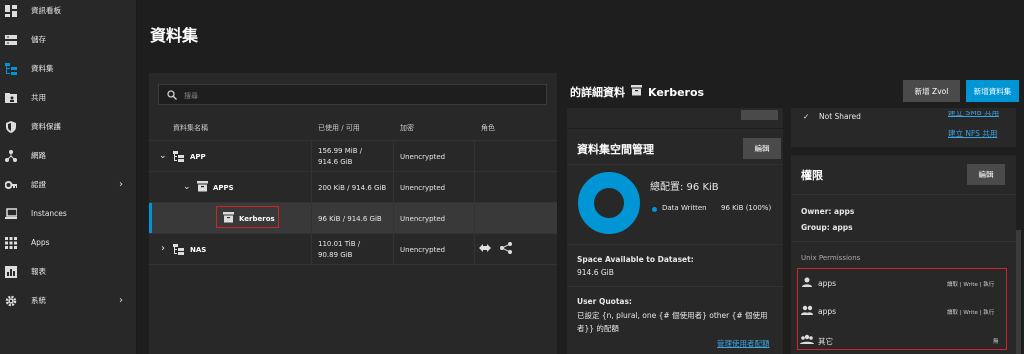 The width and height of the screenshot is (1024, 354). What do you see at coordinates (38, 39) in the screenshot?
I see `sidebar-item-label: 儲存` at bounding box center [38, 39].